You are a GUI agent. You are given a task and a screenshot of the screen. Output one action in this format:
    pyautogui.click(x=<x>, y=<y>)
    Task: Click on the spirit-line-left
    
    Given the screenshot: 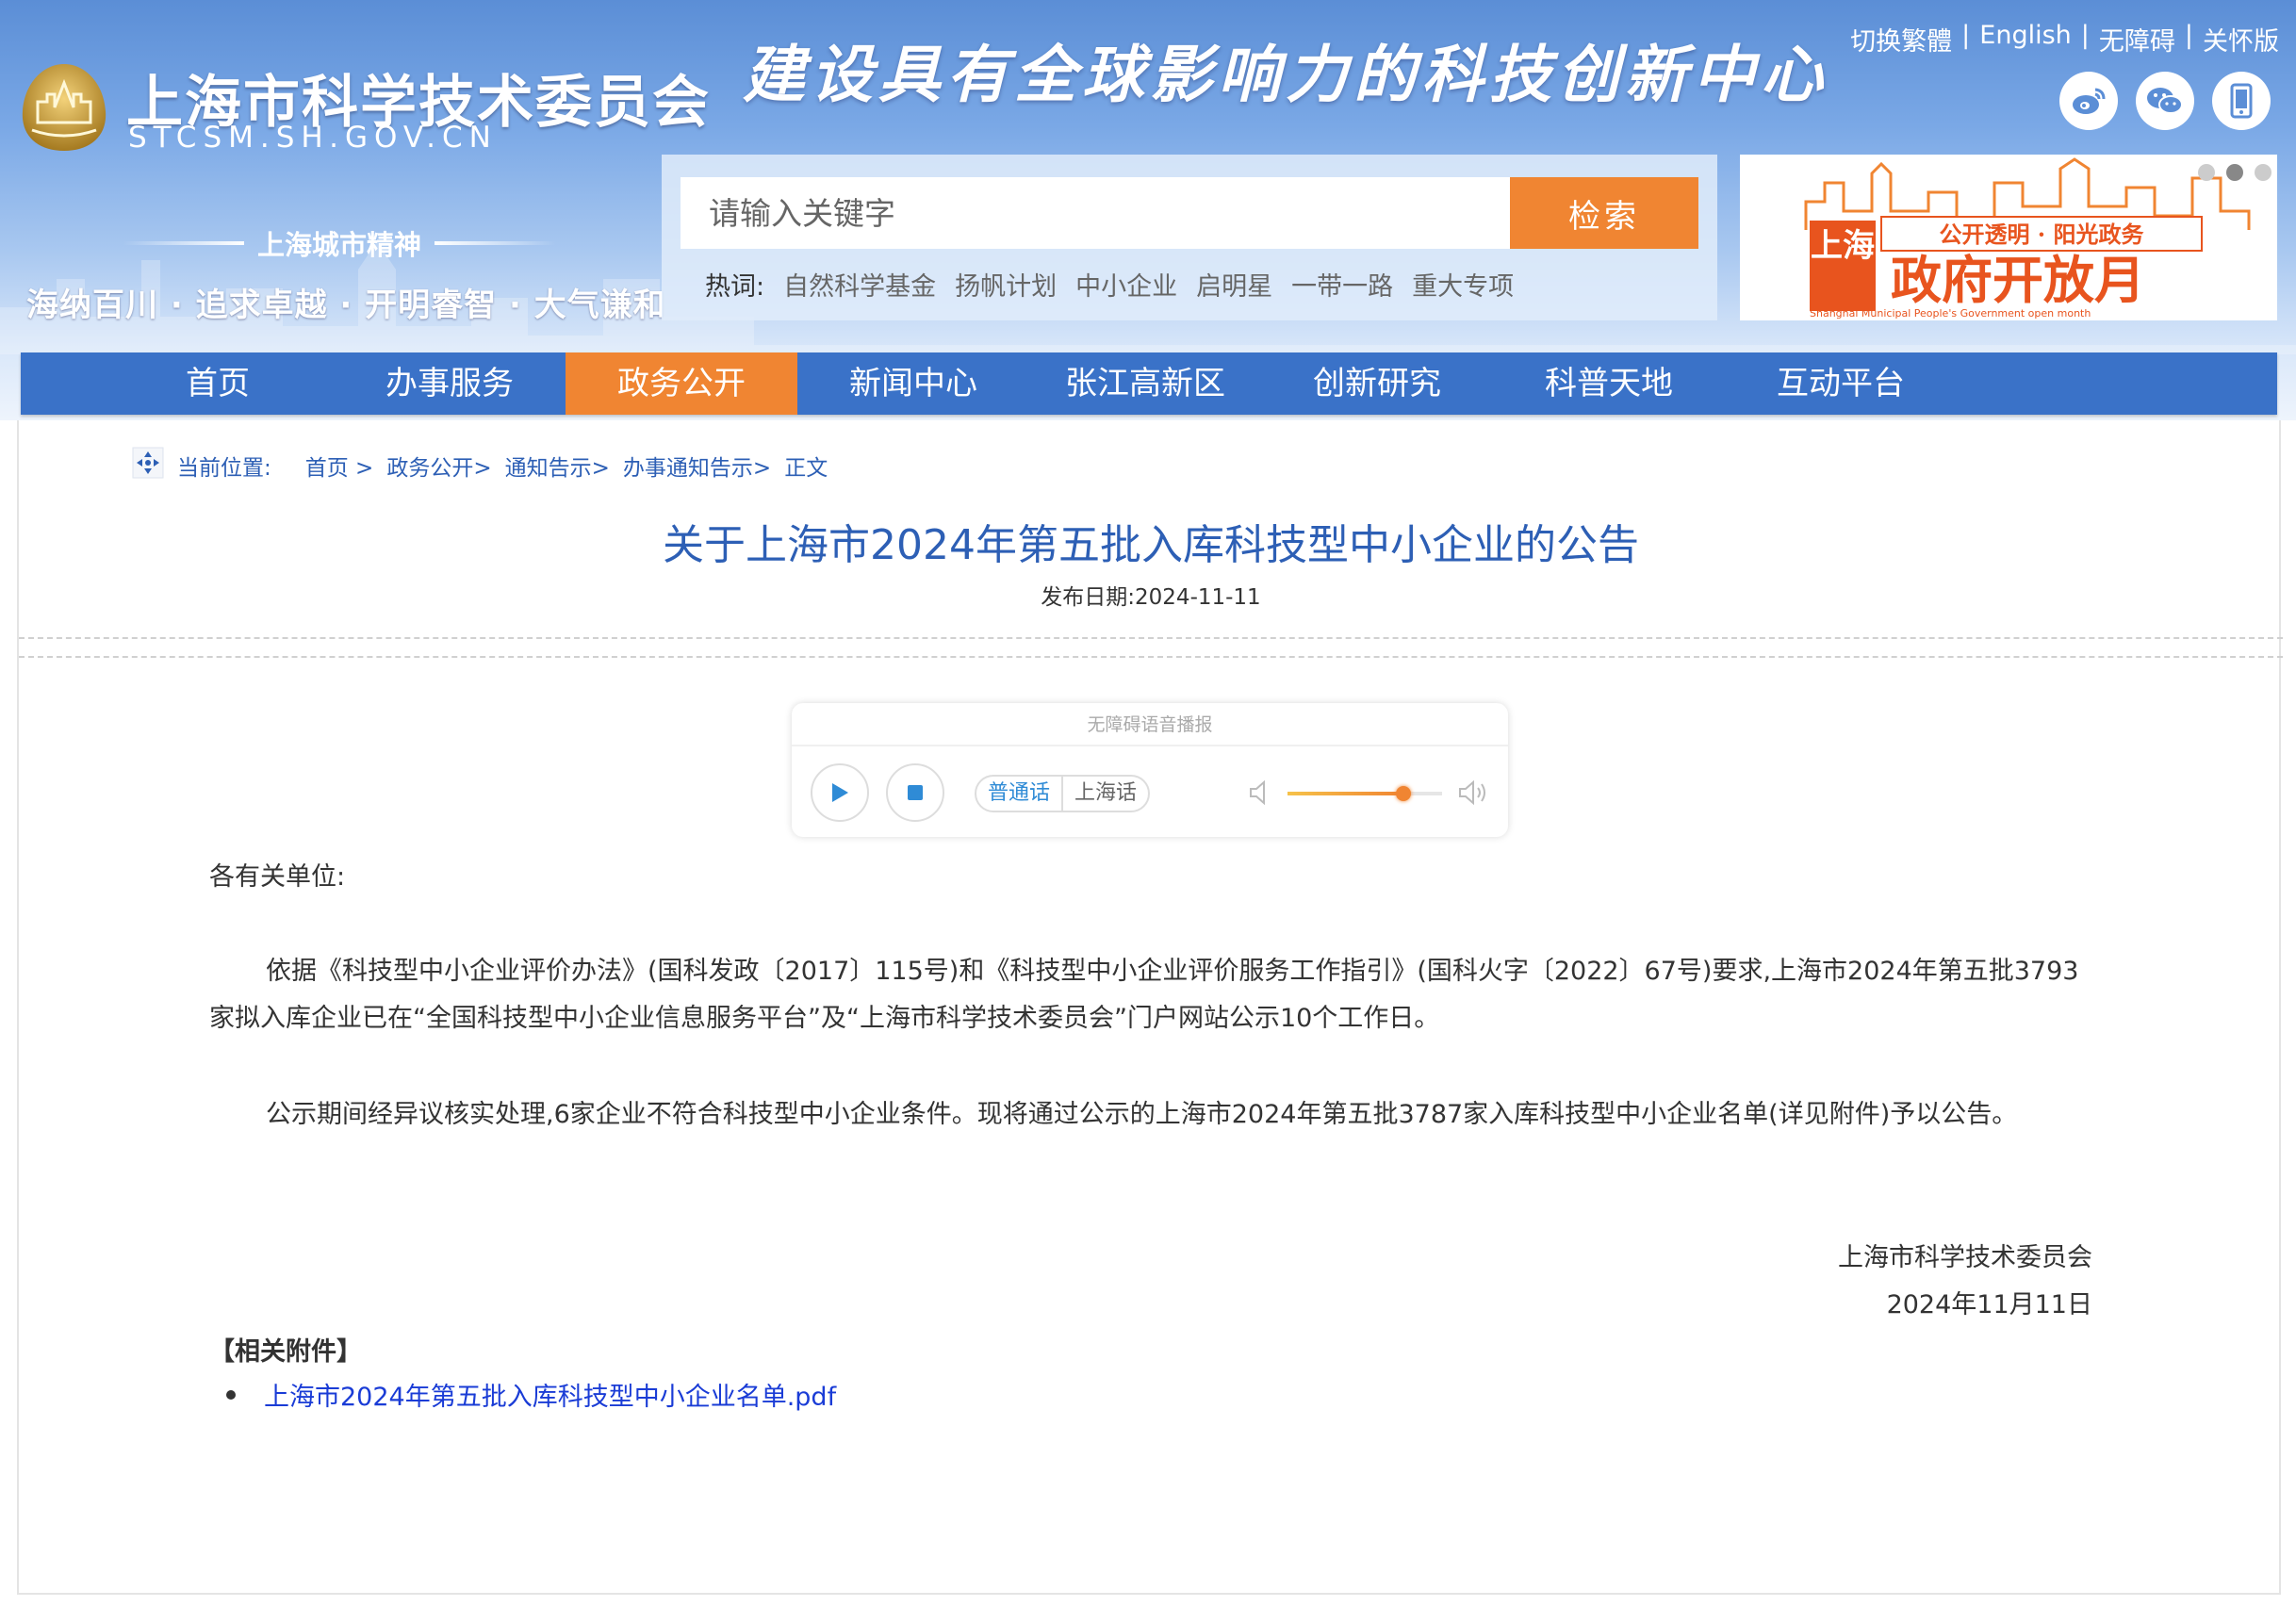 What is the action you would take?
    pyautogui.click(x=183, y=243)
    